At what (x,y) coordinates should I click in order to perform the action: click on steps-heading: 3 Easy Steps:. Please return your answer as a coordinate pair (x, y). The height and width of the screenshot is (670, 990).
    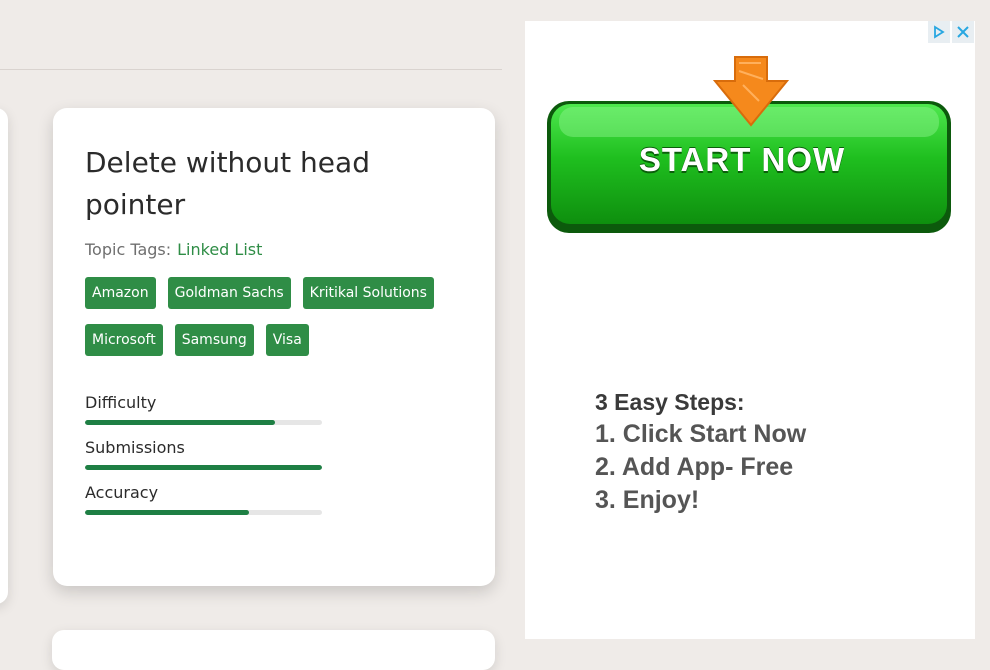
    Looking at the image, I should click on (670, 402).